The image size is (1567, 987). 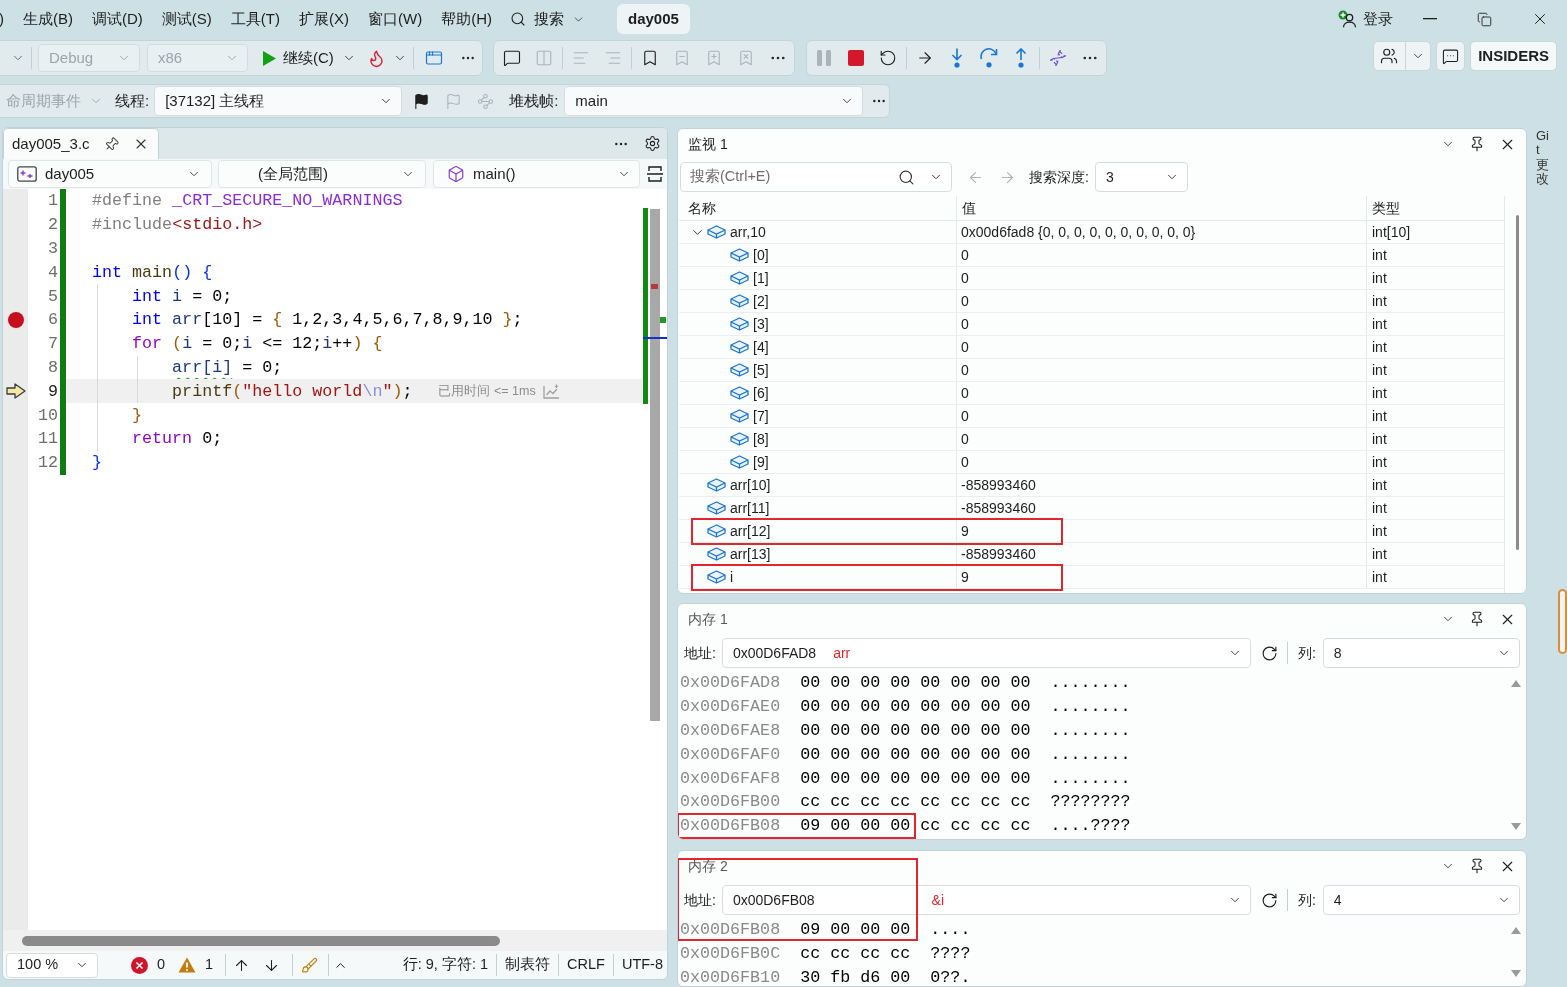 What do you see at coordinates (642, 965) in the screenshot?
I see `encoding: UTF-8` at bounding box center [642, 965].